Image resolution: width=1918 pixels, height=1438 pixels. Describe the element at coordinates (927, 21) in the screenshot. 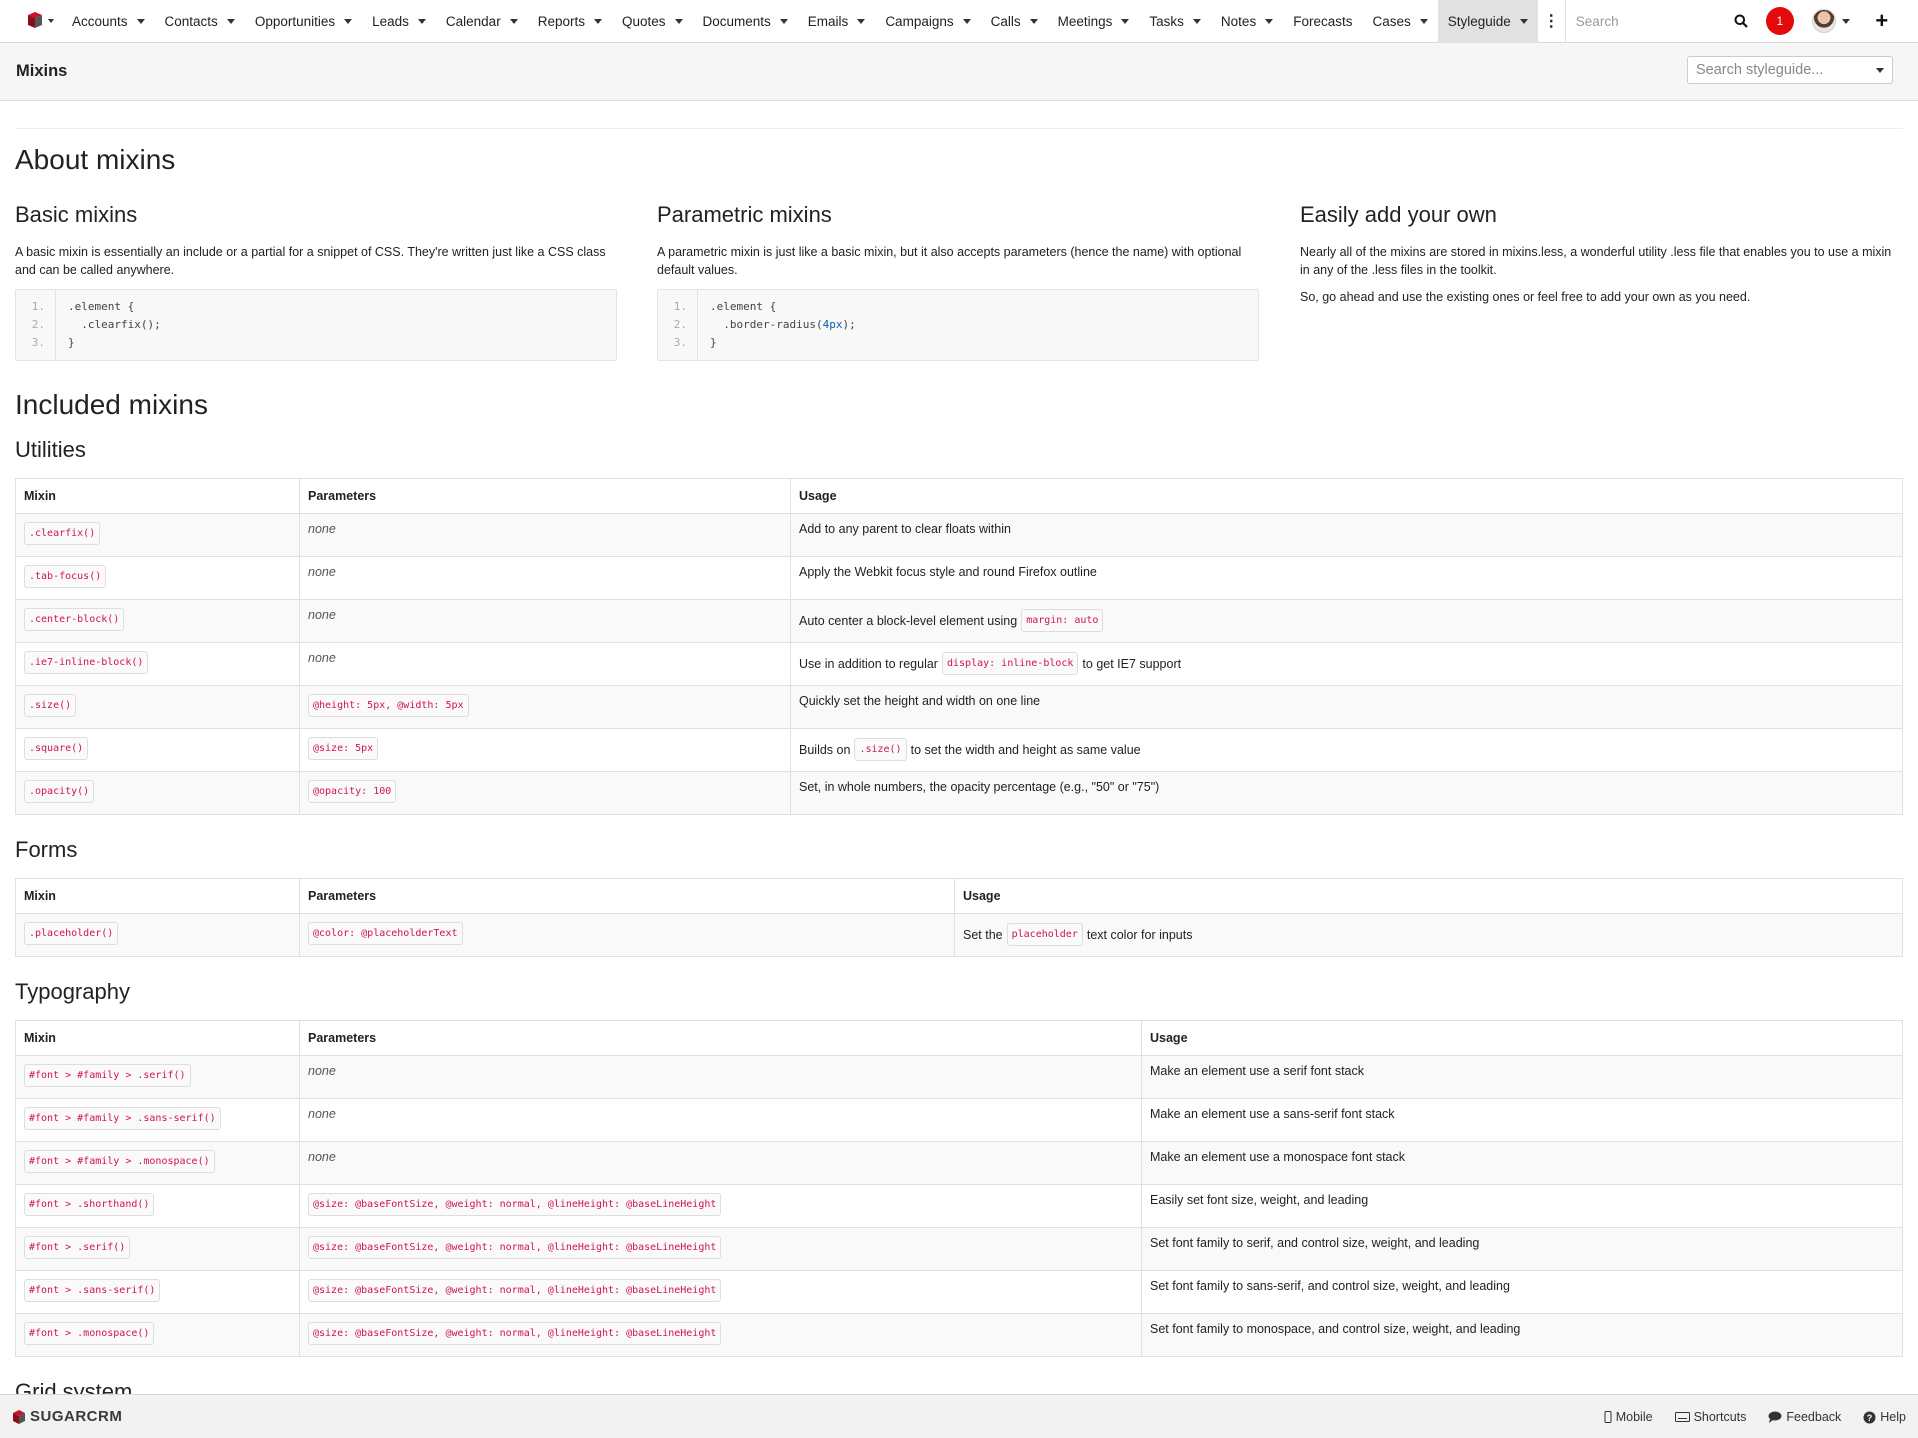

I see `tab-campaigns: Campaigns` at that location.